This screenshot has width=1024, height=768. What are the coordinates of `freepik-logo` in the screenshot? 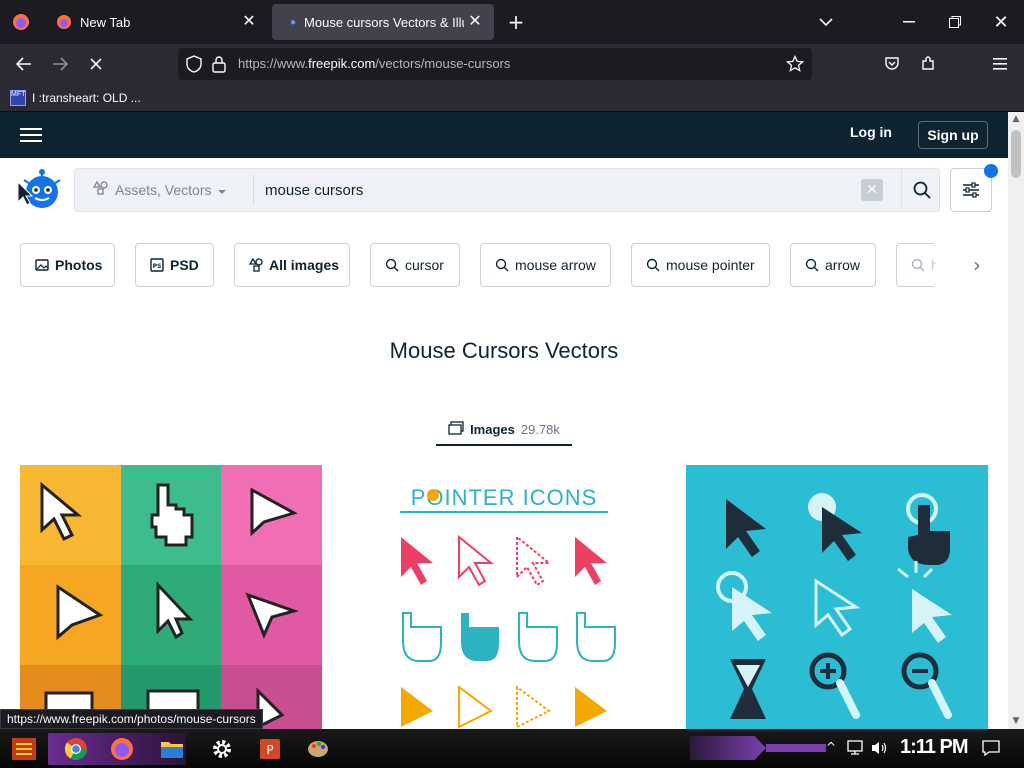 It's located at (39, 190).